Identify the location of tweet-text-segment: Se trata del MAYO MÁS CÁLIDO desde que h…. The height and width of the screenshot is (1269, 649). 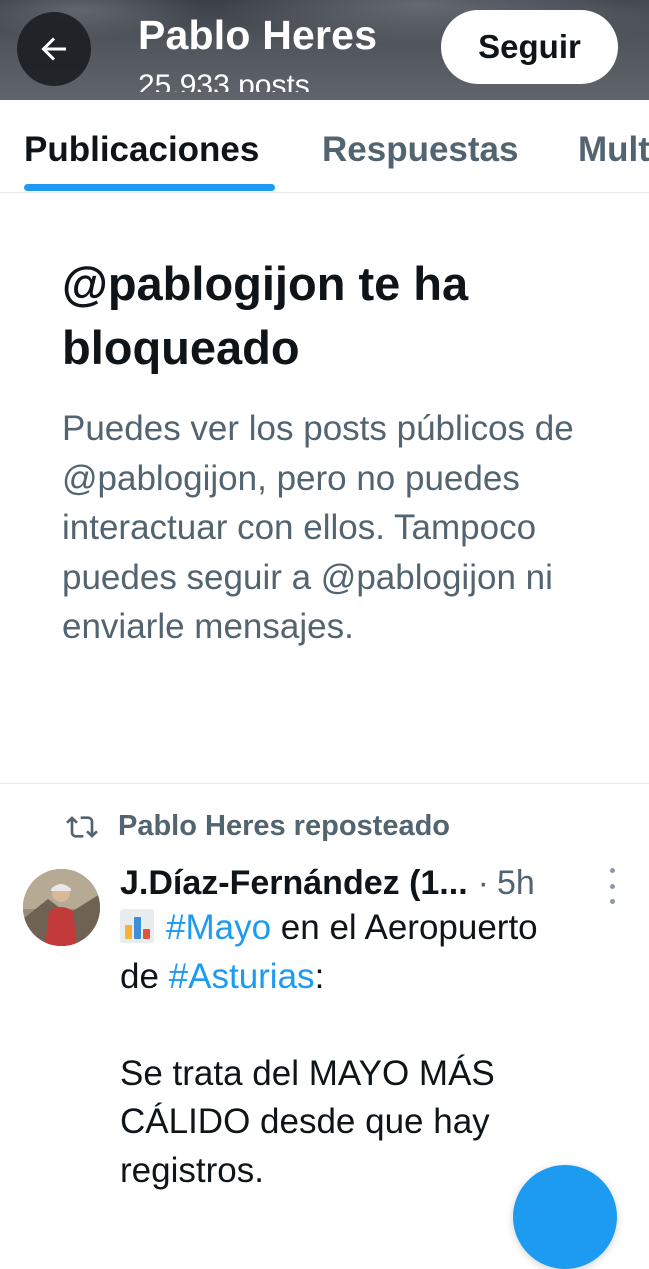
(312, 1121).